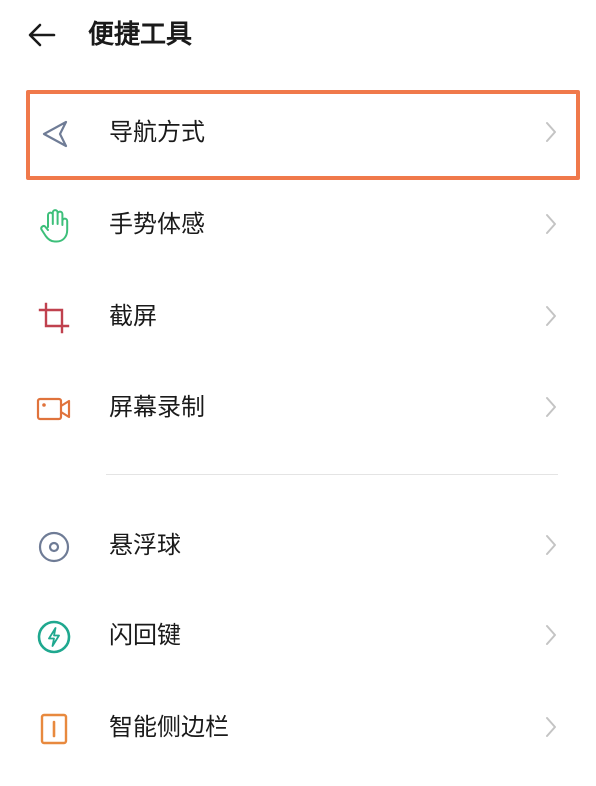  I want to click on list-item-label: 智能侧边栏, so click(169, 727).